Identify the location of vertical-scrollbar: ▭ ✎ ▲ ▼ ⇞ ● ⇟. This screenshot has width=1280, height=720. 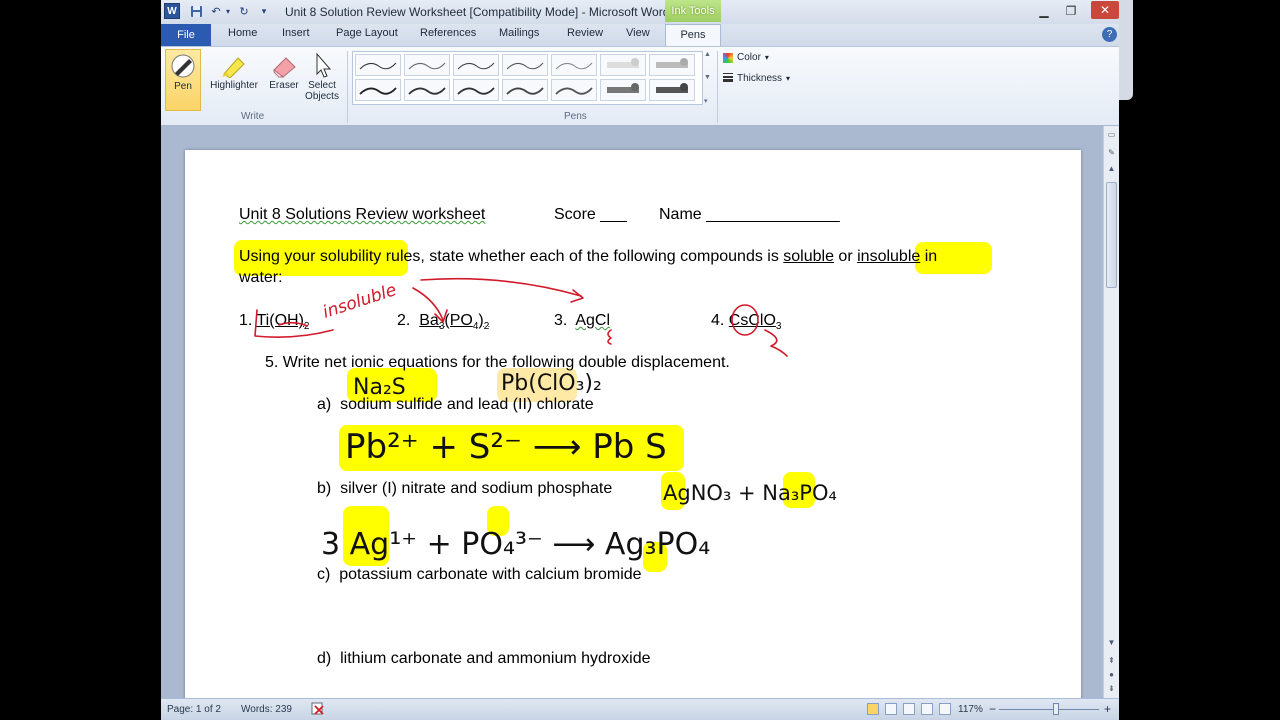
(1111, 412).